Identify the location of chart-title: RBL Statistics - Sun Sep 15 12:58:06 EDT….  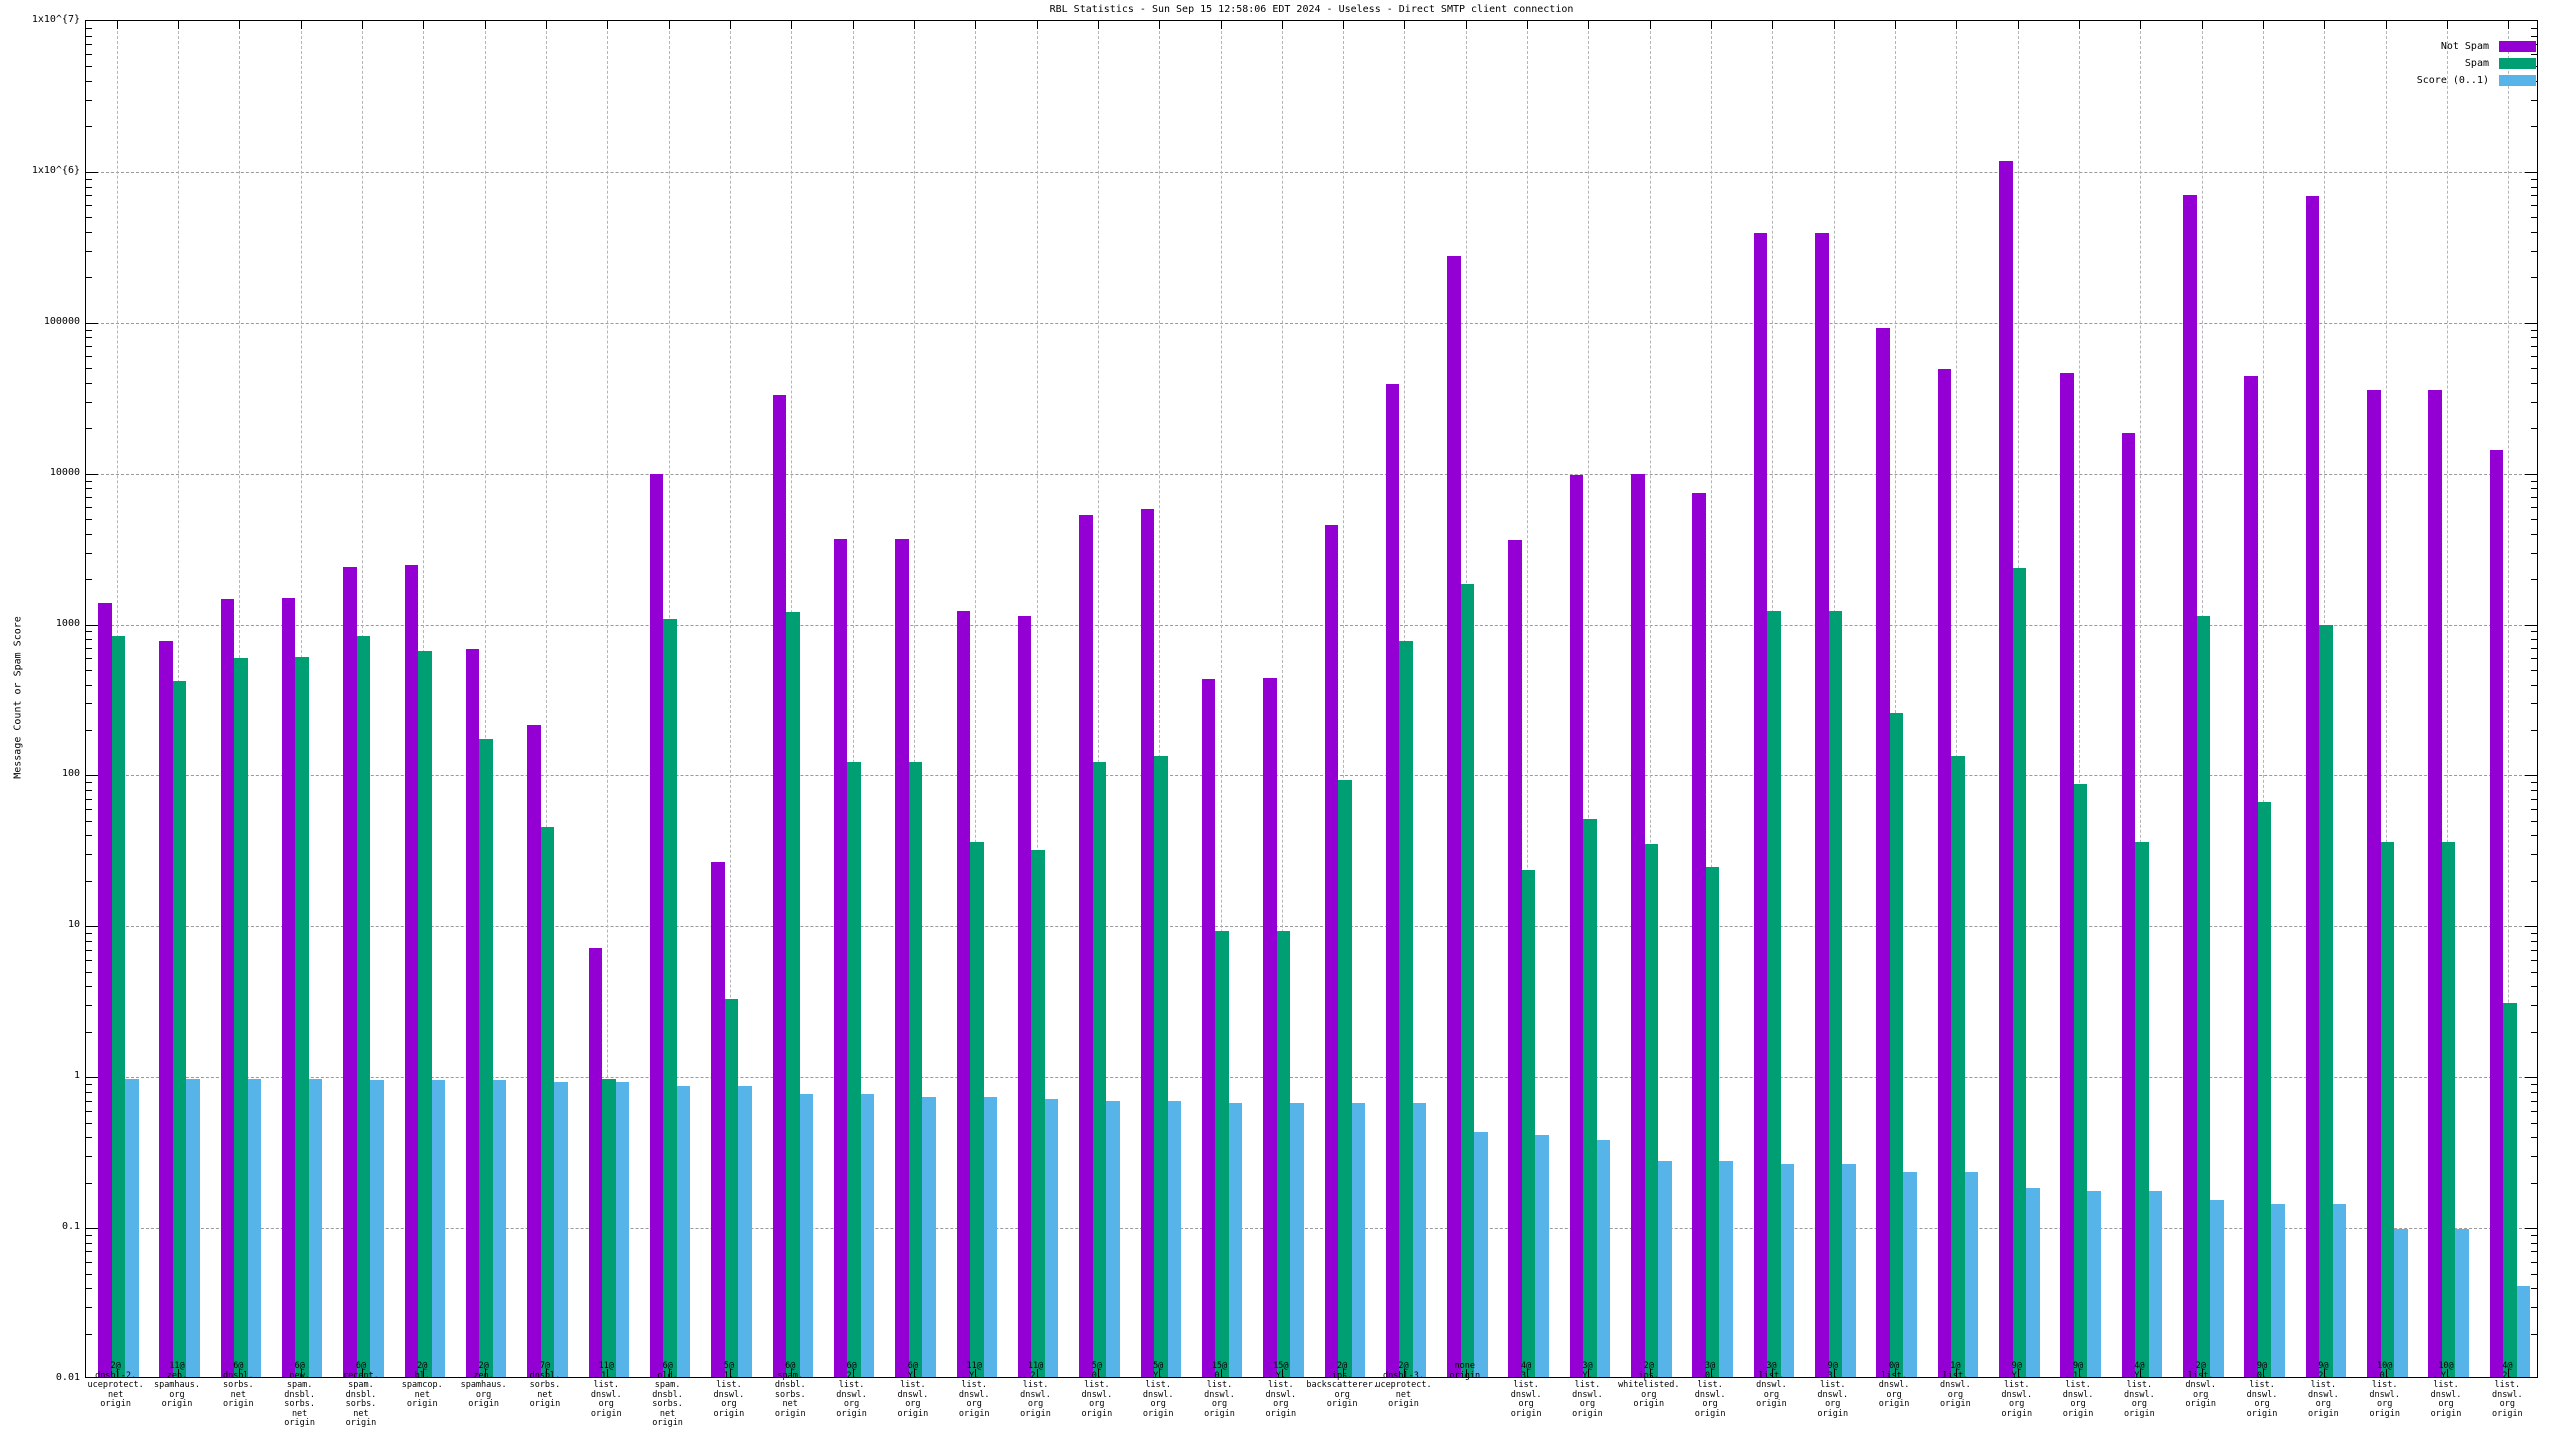
(1311, 9).